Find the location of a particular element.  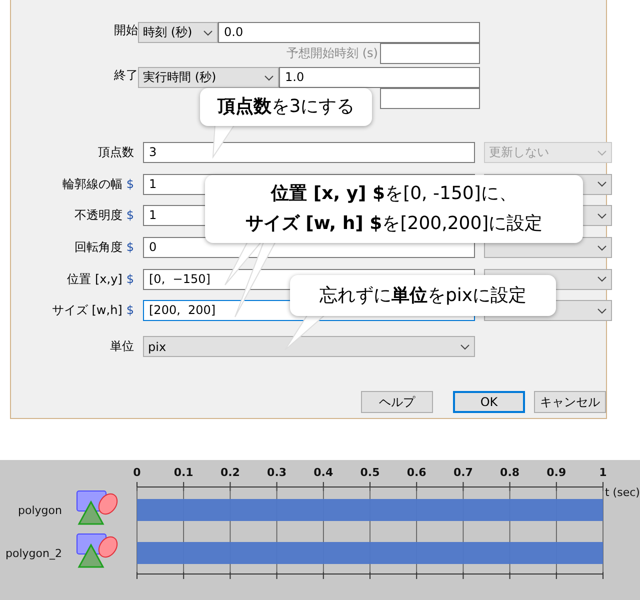

axis-label: t (sec) is located at coordinates (622, 492).